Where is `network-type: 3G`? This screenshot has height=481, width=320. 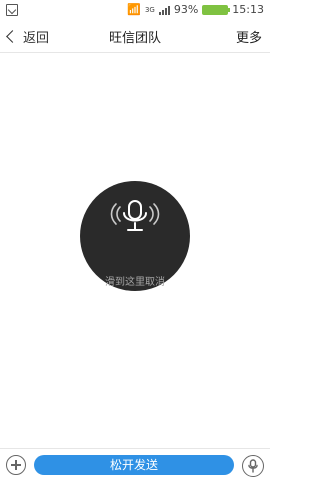 network-type: 3G is located at coordinates (149, 9).